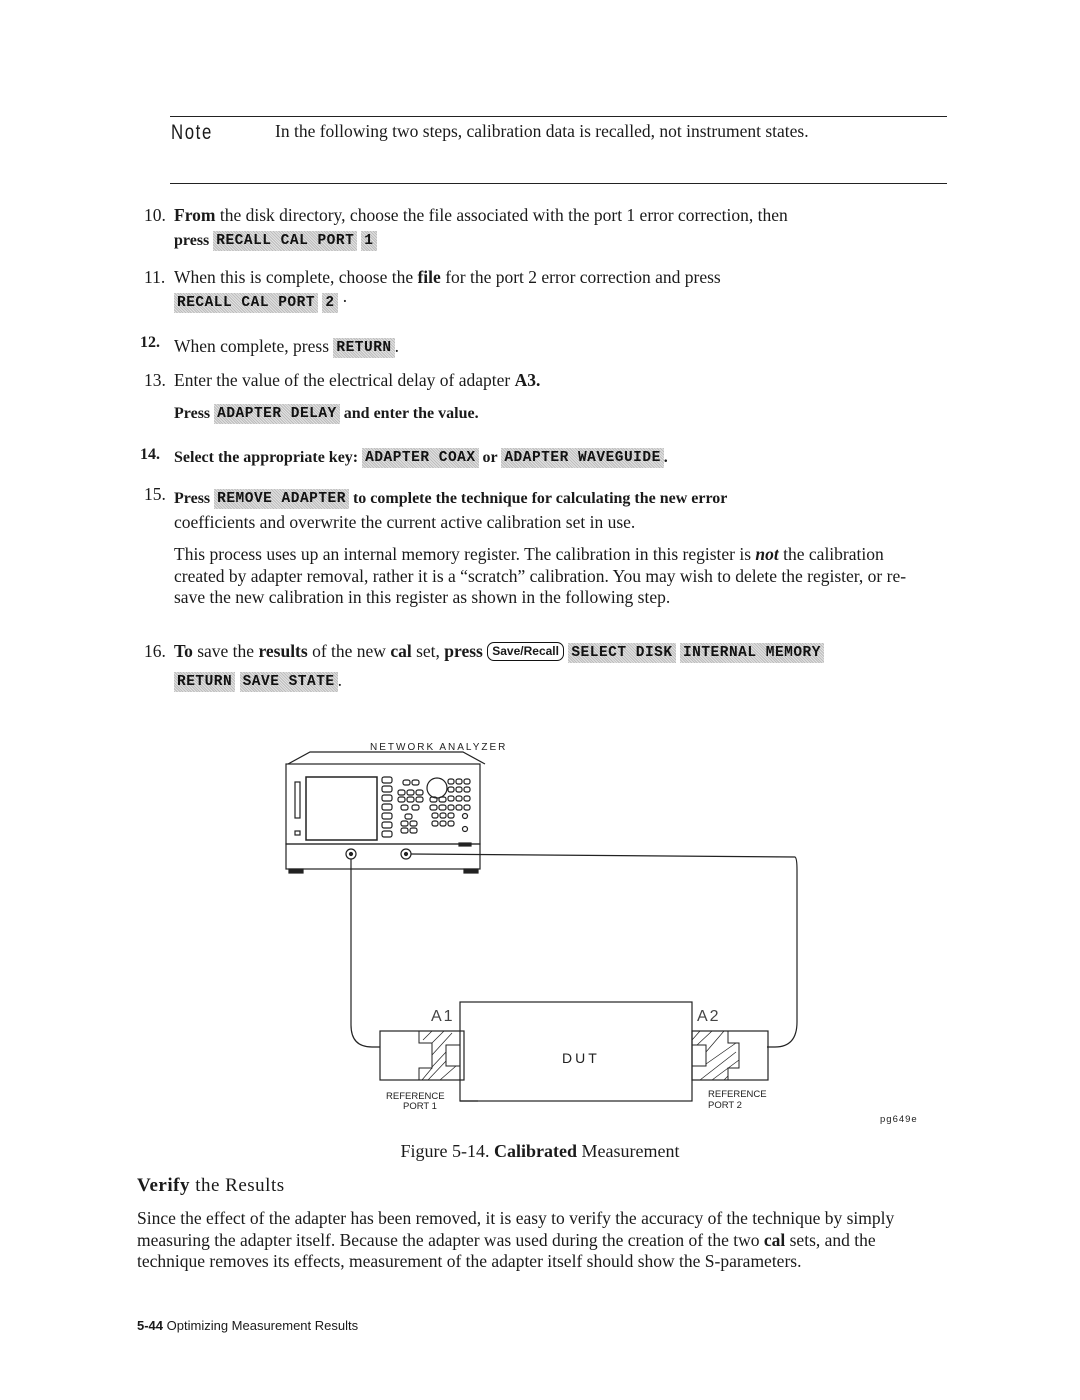  I want to click on adapter-a1-label: A1, so click(443, 1016).